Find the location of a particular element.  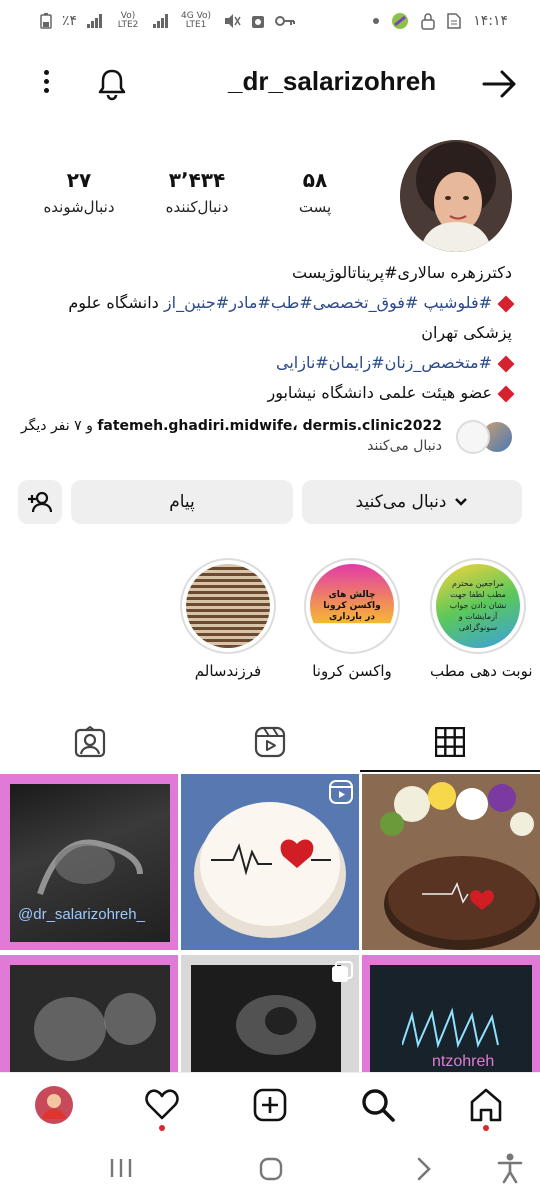

nav-home is located at coordinates (486, 1108).